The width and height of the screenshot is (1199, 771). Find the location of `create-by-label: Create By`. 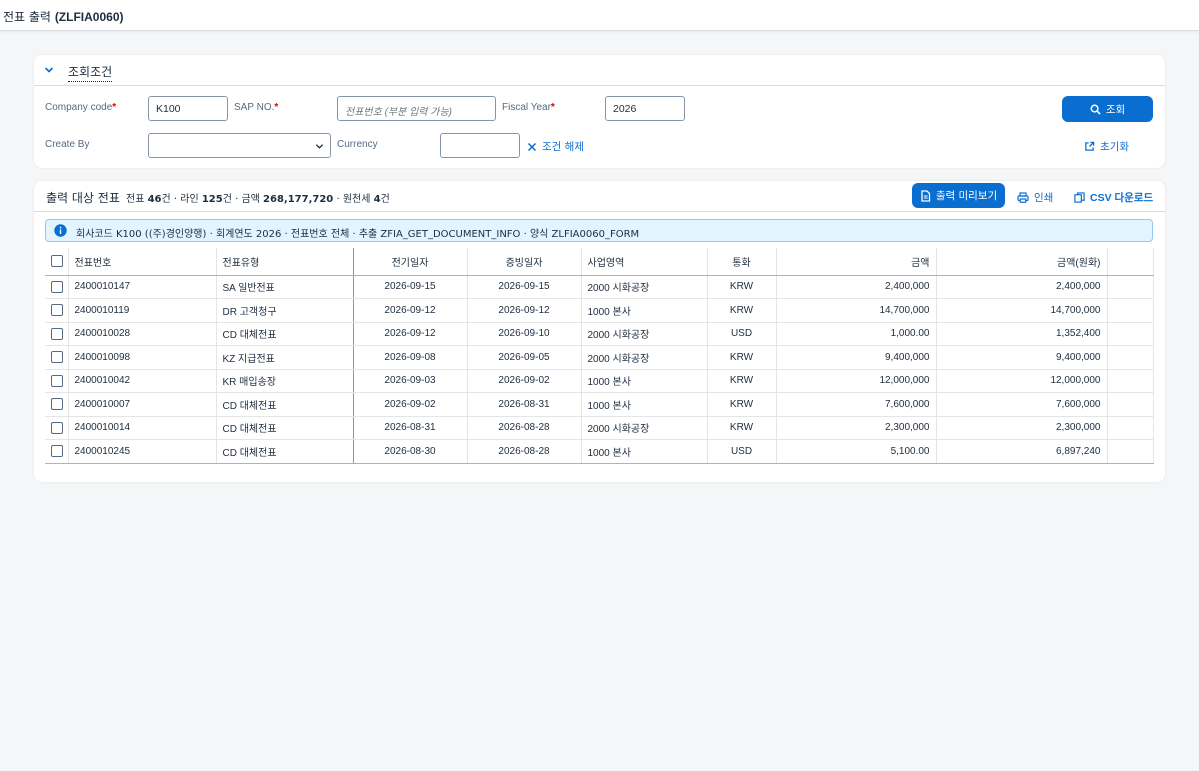

create-by-label: Create By is located at coordinates (67, 144).